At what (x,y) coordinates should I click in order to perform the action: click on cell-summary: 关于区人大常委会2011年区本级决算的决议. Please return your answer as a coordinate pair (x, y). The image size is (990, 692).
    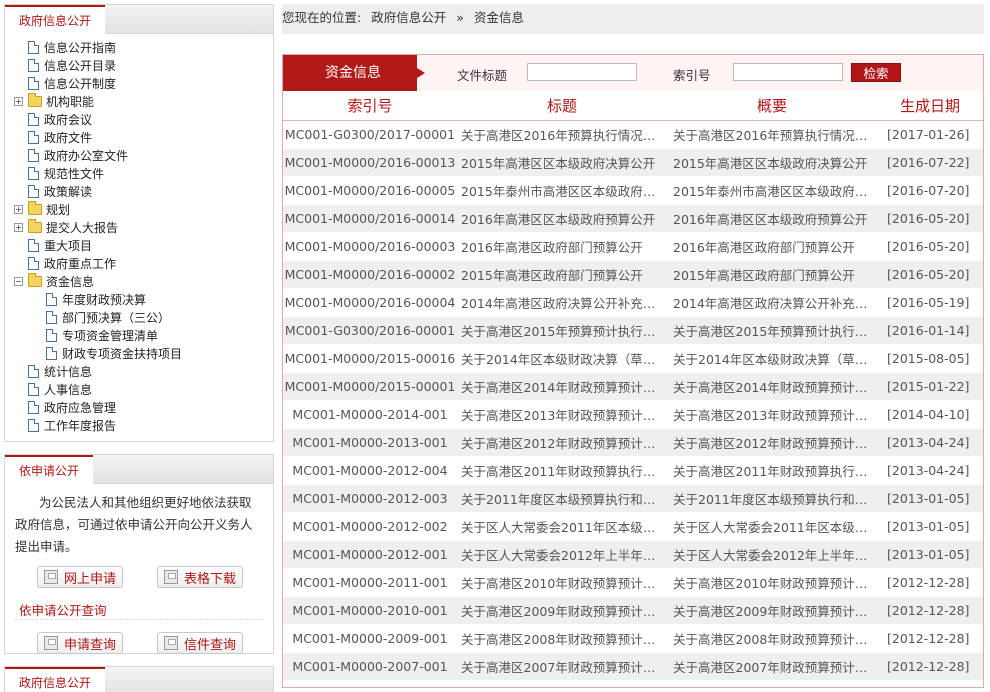
    Looking at the image, I should click on (772, 526).